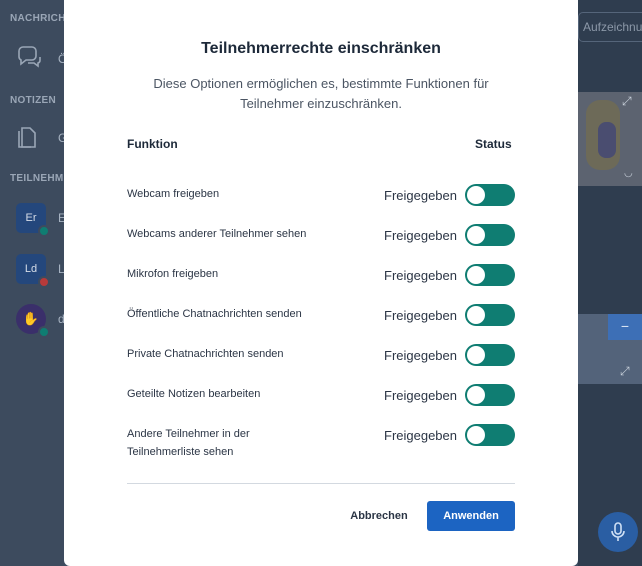 Image resolution: width=642 pixels, height=566 pixels. What do you see at coordinates (33, 271) in the screenshot?
I see `avatar: Ld` at bounding box center [33, 271].